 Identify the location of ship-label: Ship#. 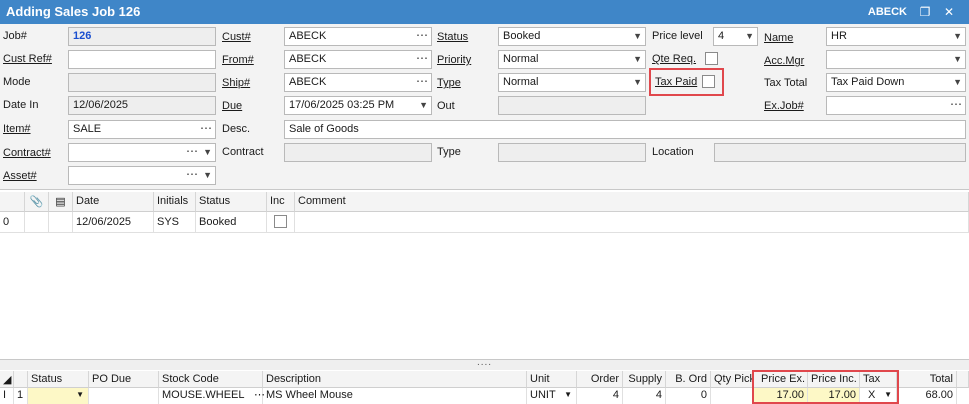
(236, 83).